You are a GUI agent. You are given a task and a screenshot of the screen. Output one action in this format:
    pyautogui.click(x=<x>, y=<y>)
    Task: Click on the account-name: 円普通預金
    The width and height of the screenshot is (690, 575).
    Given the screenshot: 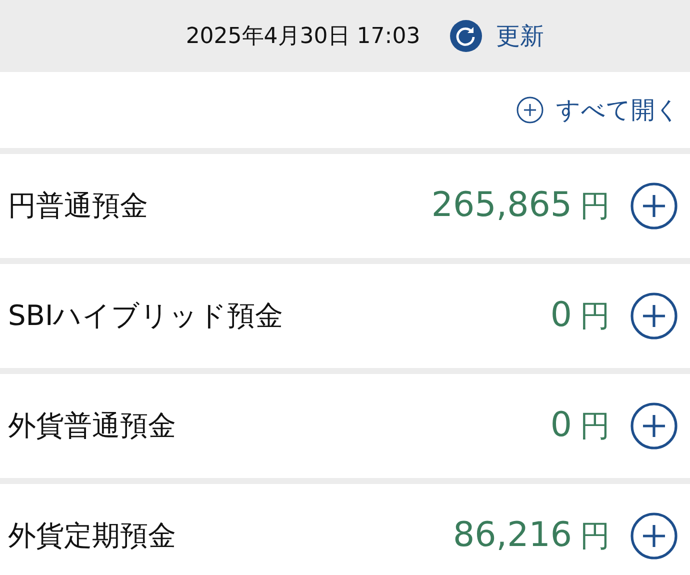 What is the action you would take?
    pyautogui.click(x=78, y=206)
    